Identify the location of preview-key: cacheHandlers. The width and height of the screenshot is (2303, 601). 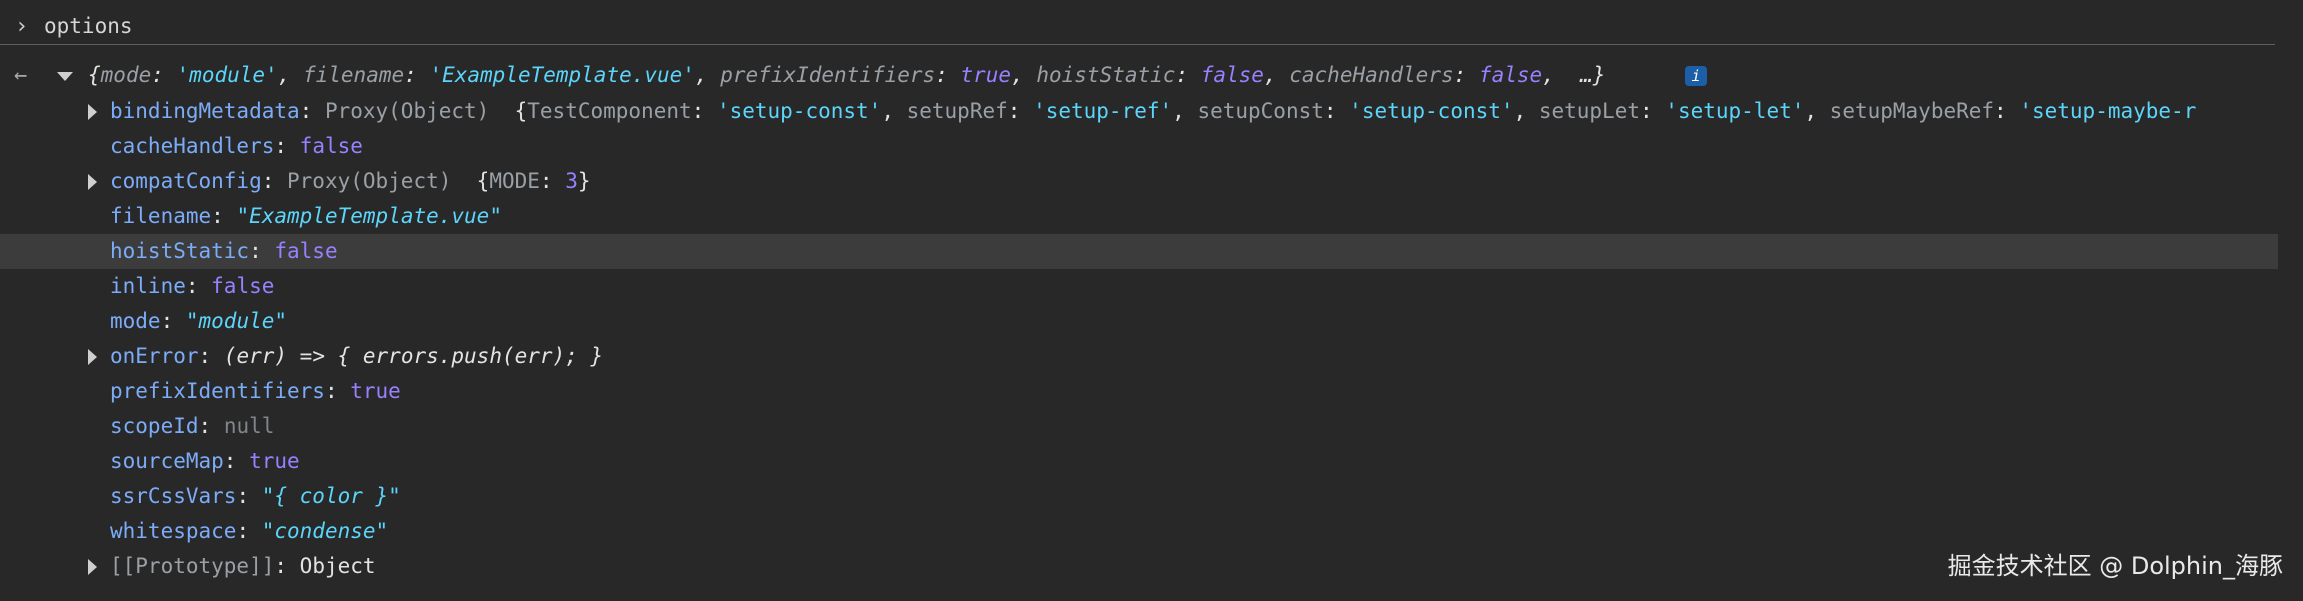
(1371, 75).